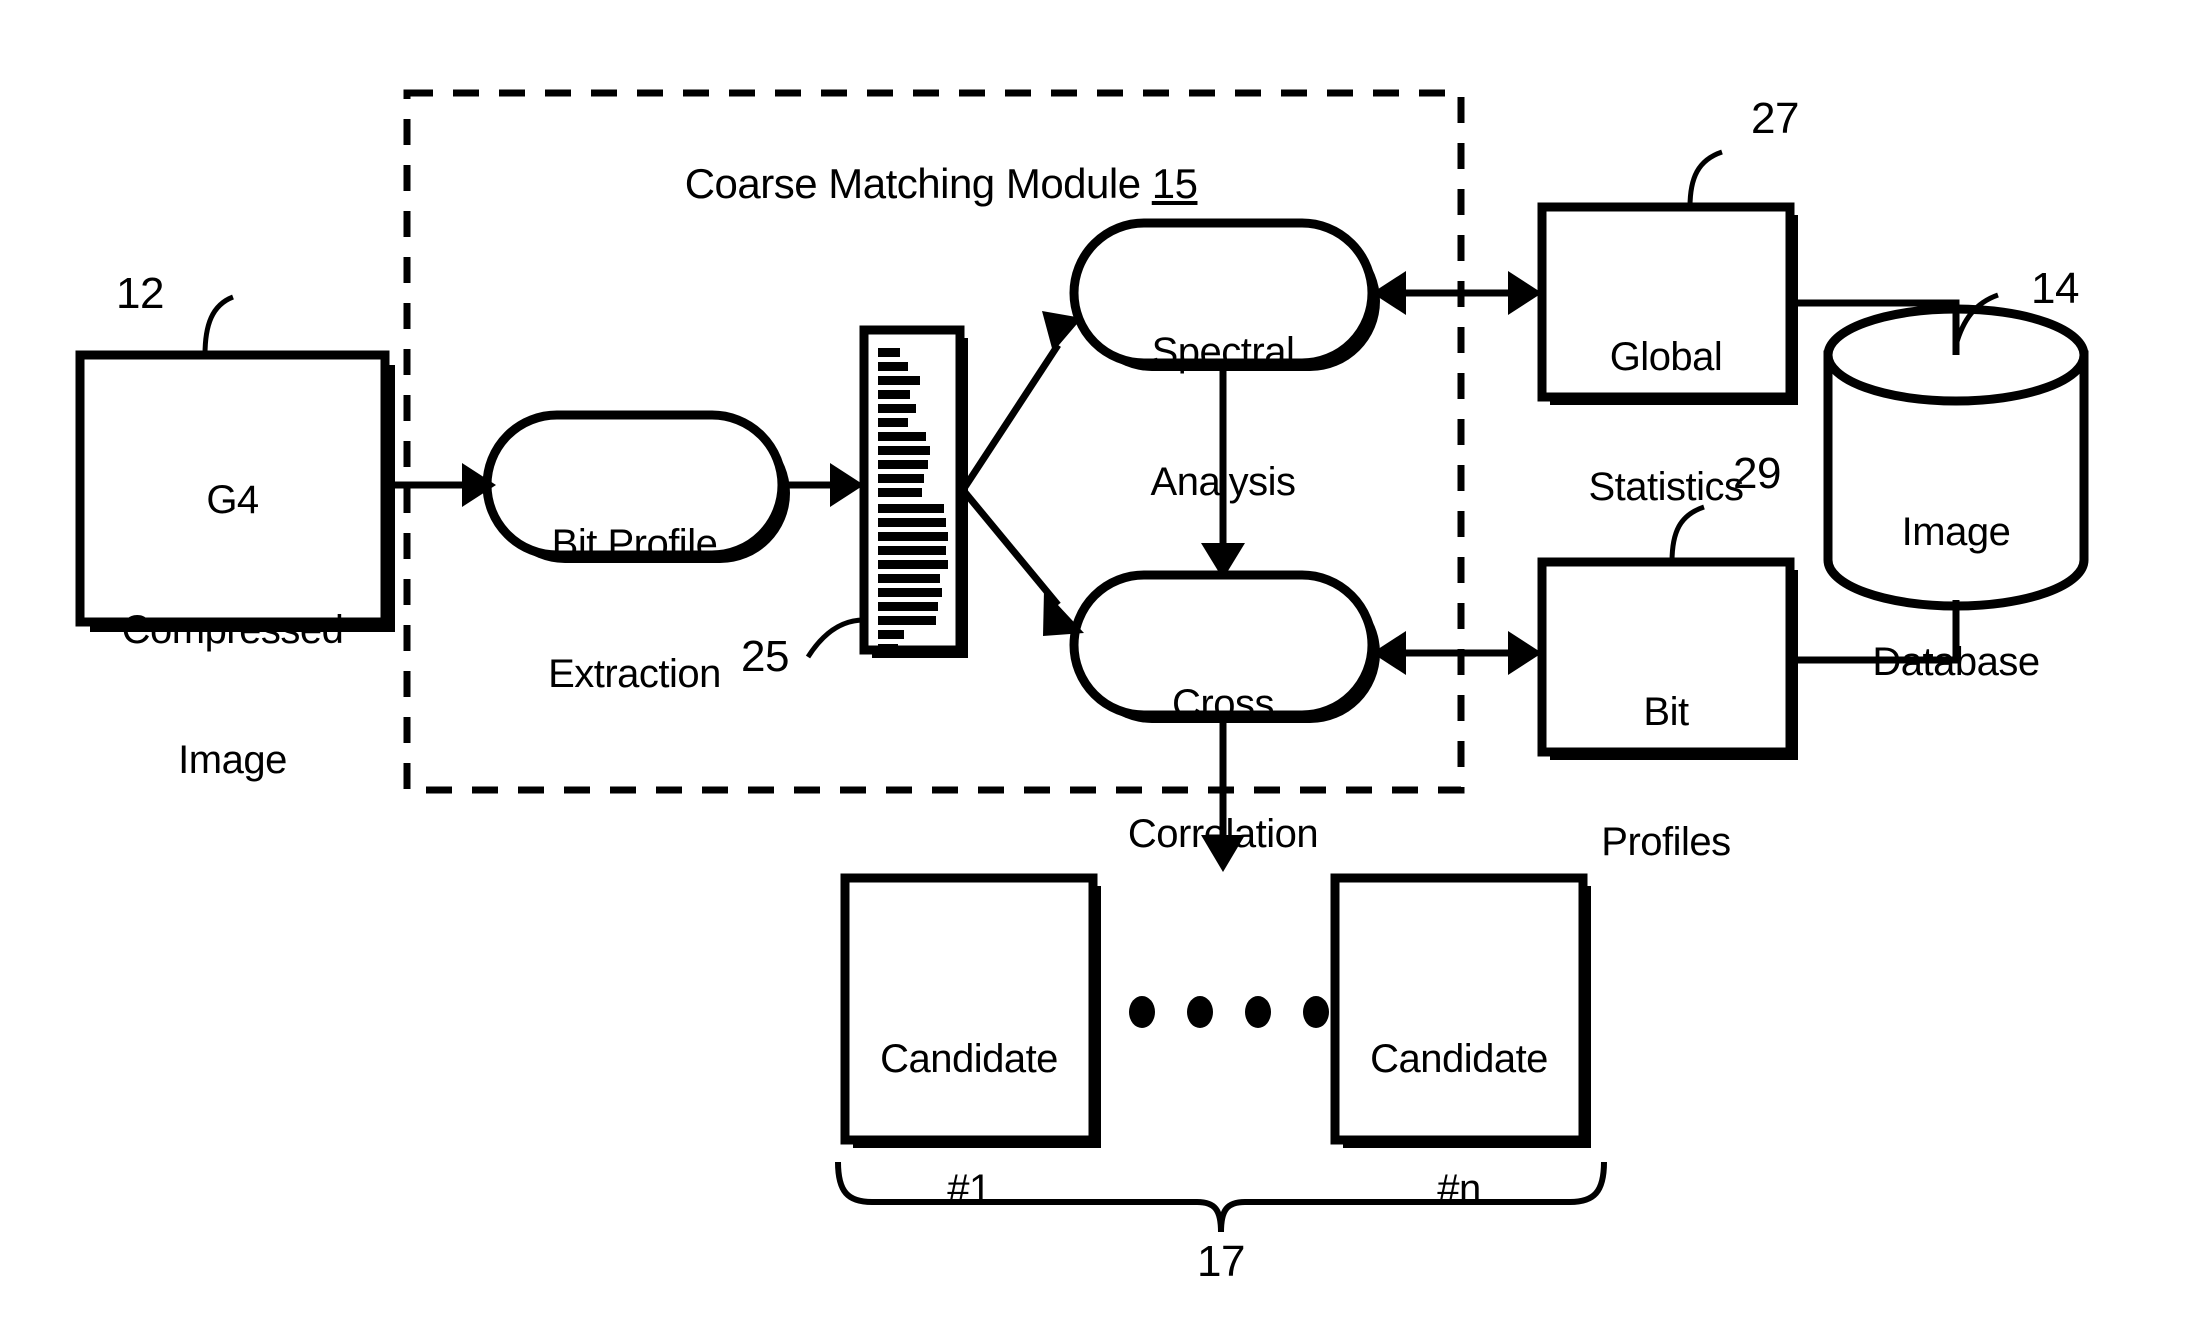 The height and width of the screenshot is (1319, 2200). I want to click on spectral-analysis-label: Spectral Analysis, so click(1223, 418).